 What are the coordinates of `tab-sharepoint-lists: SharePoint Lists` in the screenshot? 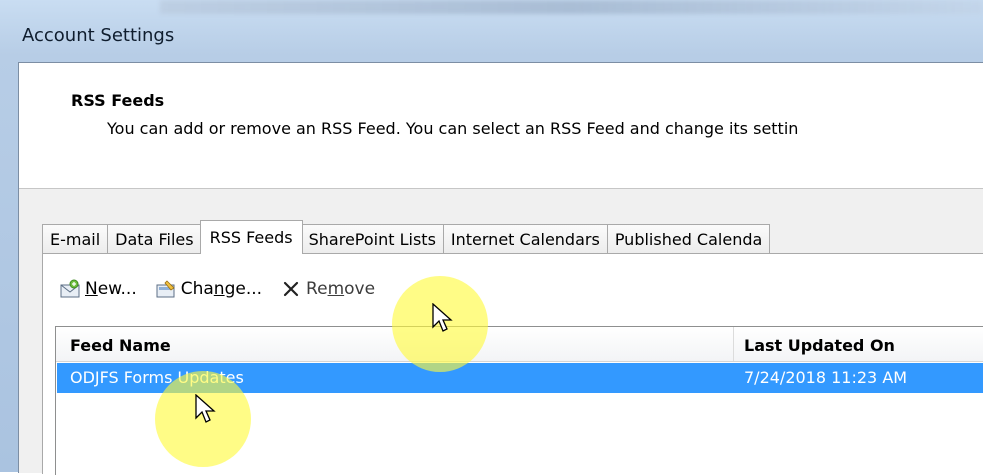 It's located at (372, 239).